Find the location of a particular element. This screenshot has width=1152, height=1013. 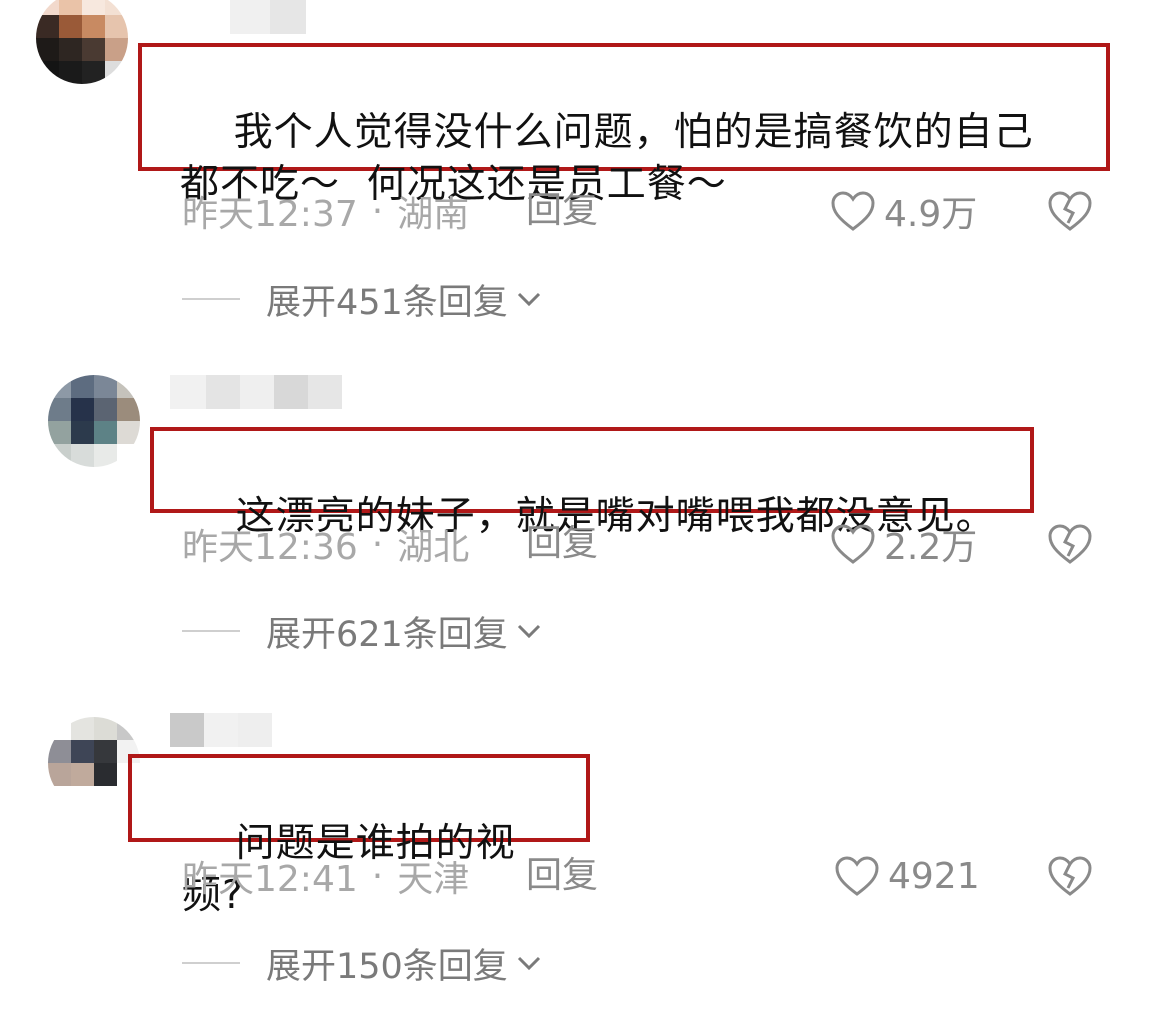

comment-location: 湖北 is located at coordinates (433, 547).